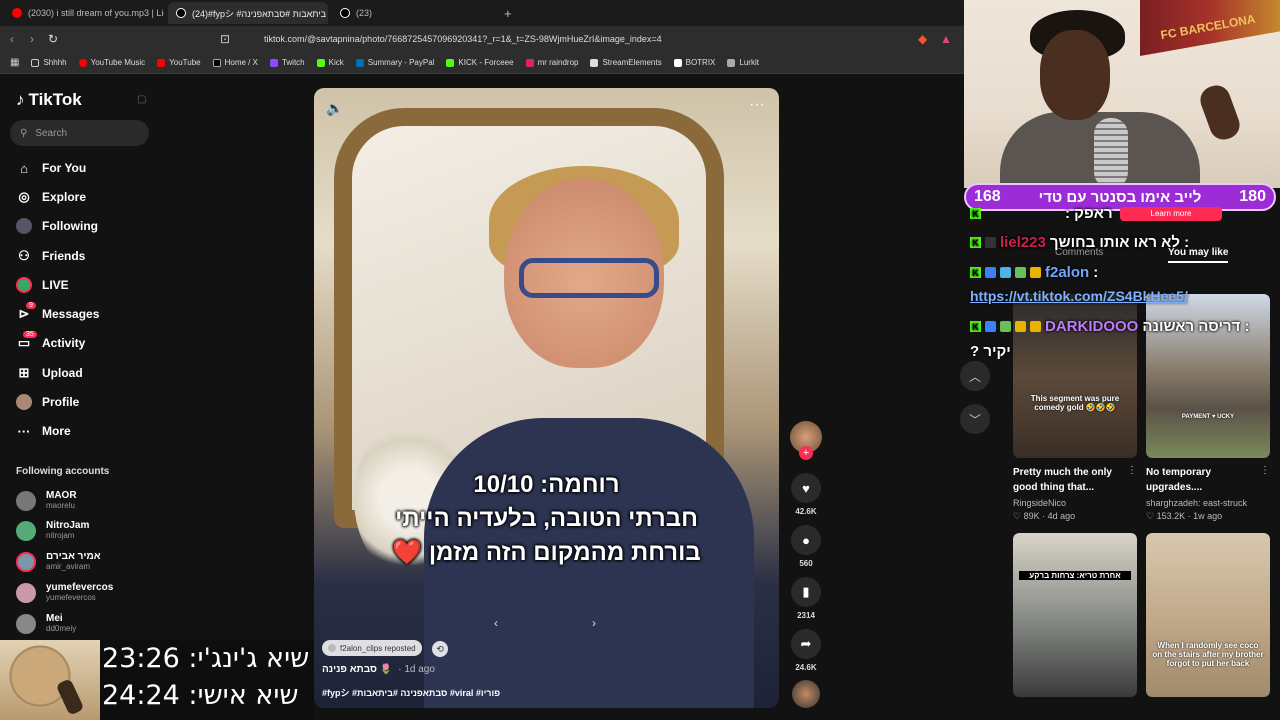 Image resolution: width=1280 pixels, height=720 pixels. What do you see at coordinates (694, 62) in the screenshot?
I see `bookmark-item: BOTRIX` at bounding box center [694, 62].